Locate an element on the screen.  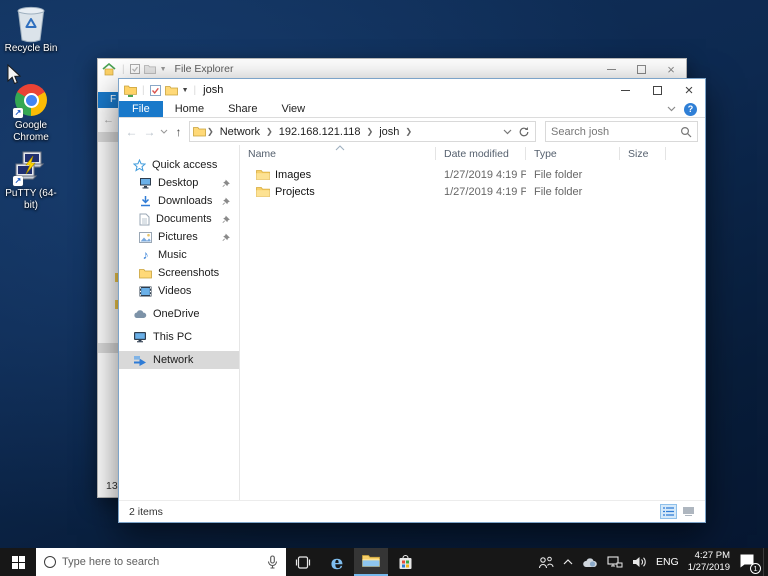
store-button is located at coordinates (405, 562).